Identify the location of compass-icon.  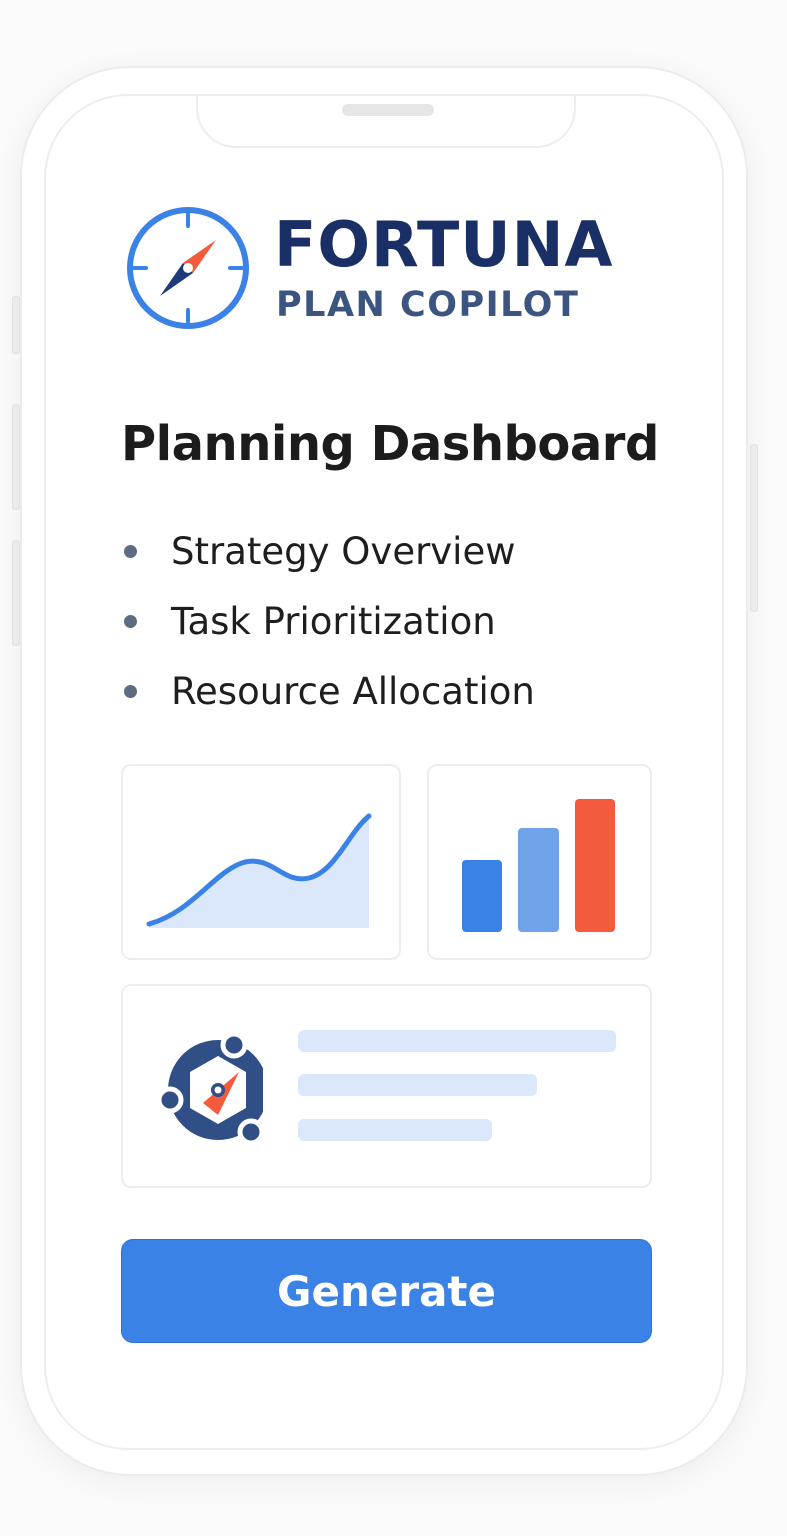
(188, 268).